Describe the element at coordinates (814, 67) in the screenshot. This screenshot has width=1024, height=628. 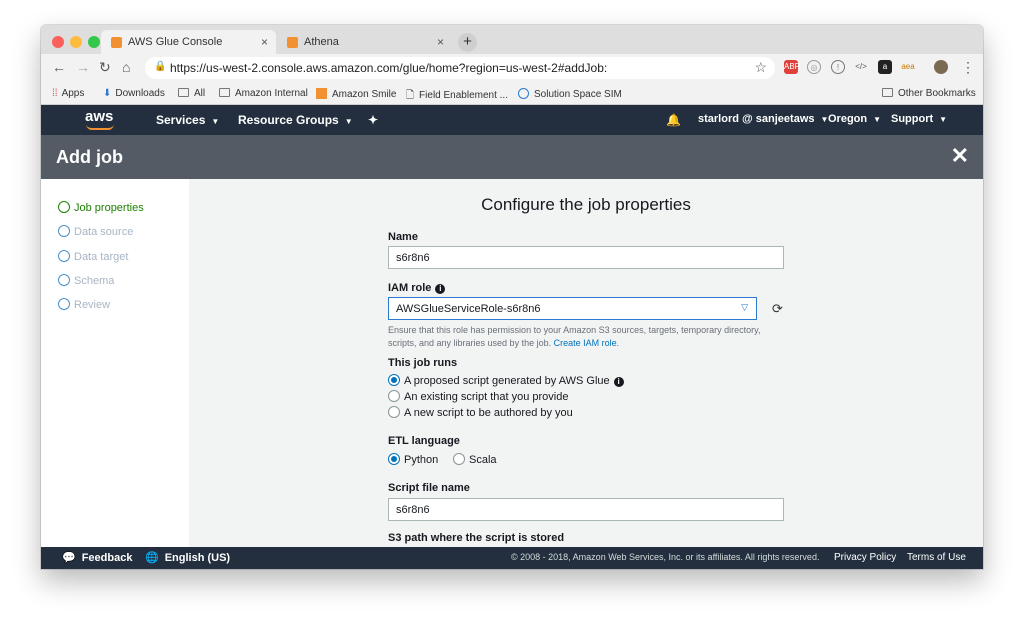
I see `extension-icon: ◎` at that location.